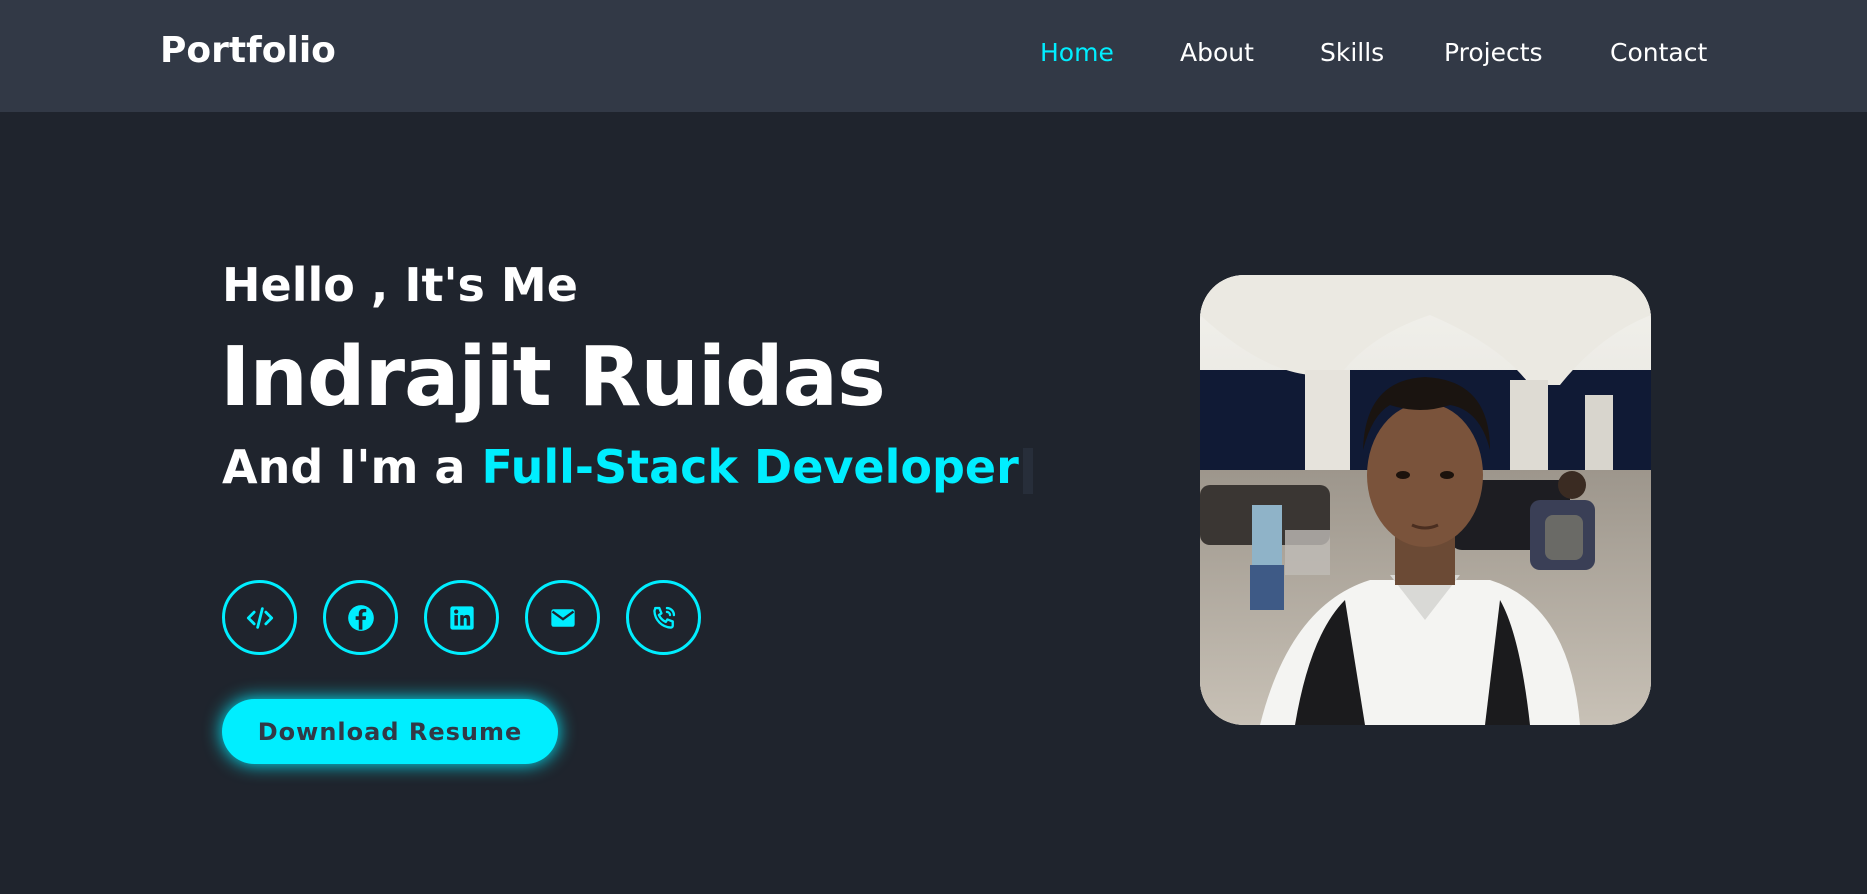 The height and width of the screenshot is (894, 1867). I want to click on hero-name: Indrajit Ruidas, so click(553, 377).